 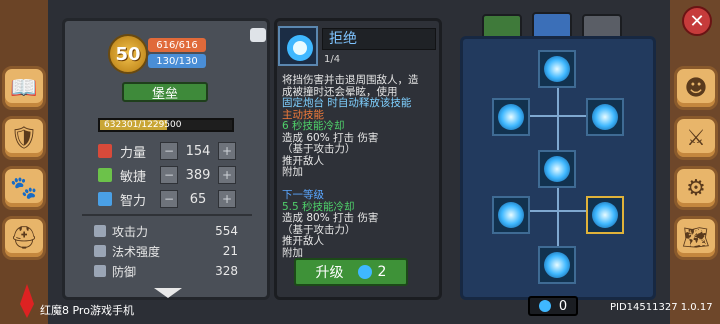 I want to click on xp-text: 632301/1229500, so click(x=143, y=125).